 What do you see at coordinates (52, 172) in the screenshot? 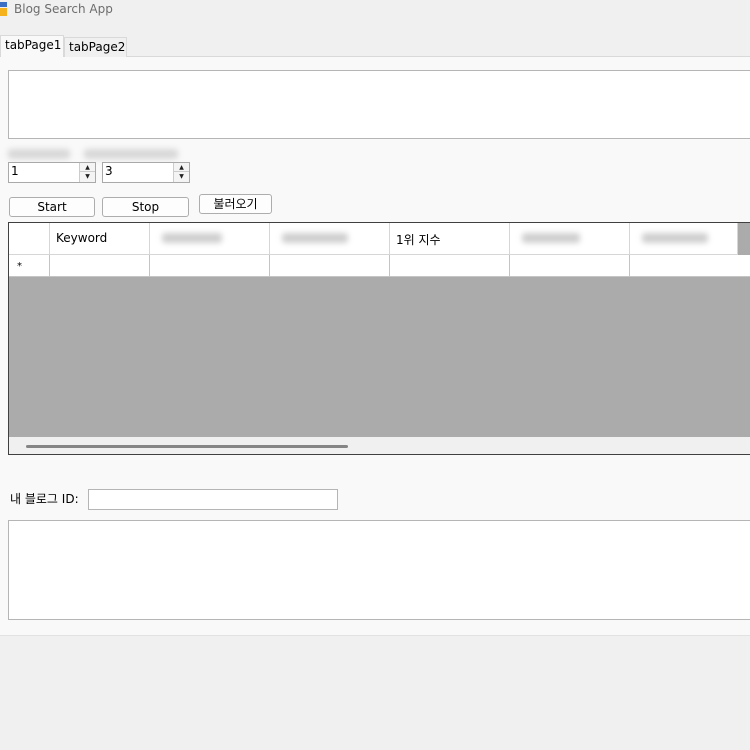
I see `start-number-stepper: 1 ▲ ▼` at bounding box center [52, 172].